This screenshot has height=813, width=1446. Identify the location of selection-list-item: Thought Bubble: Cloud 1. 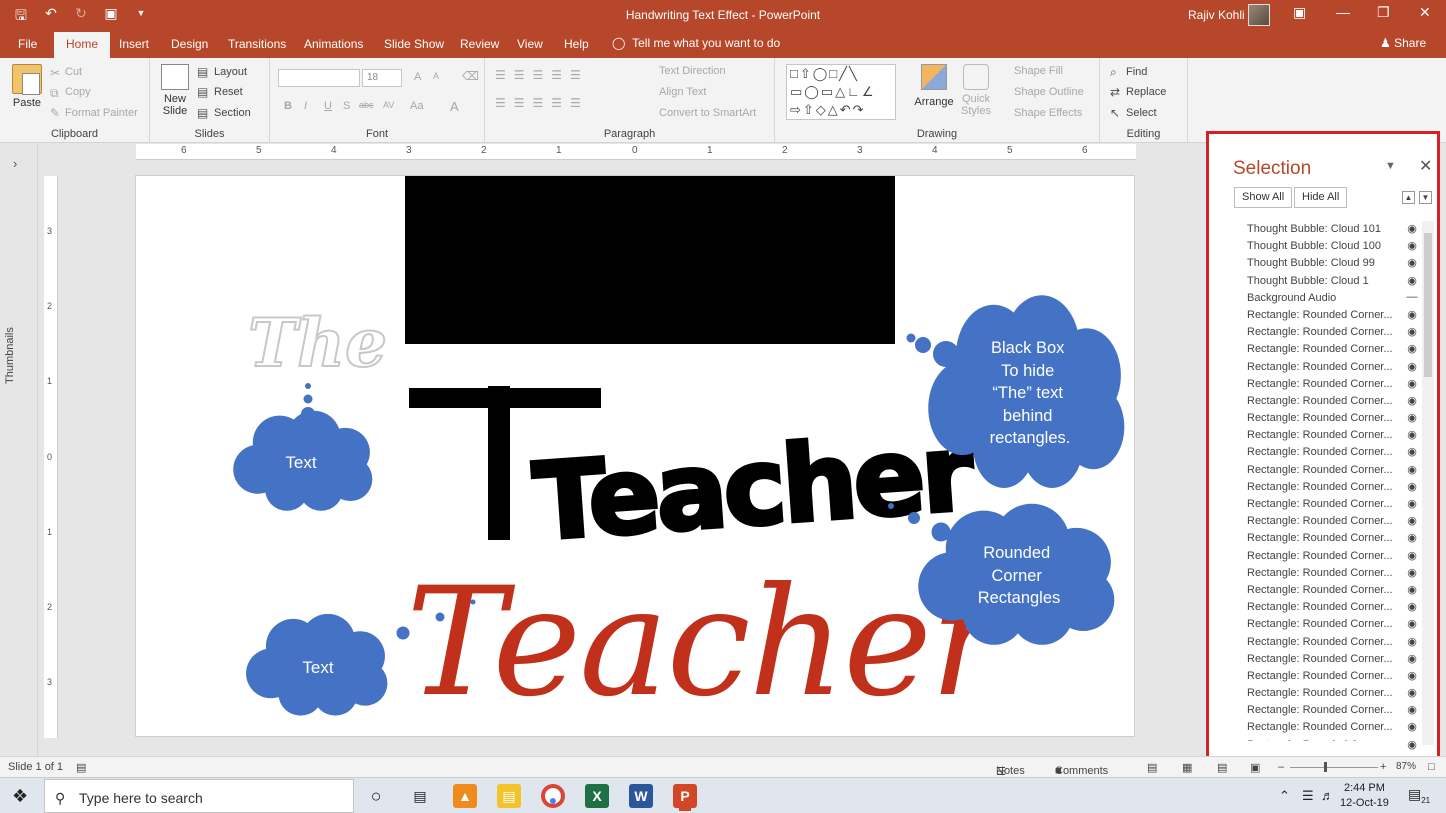
(1329, 281).